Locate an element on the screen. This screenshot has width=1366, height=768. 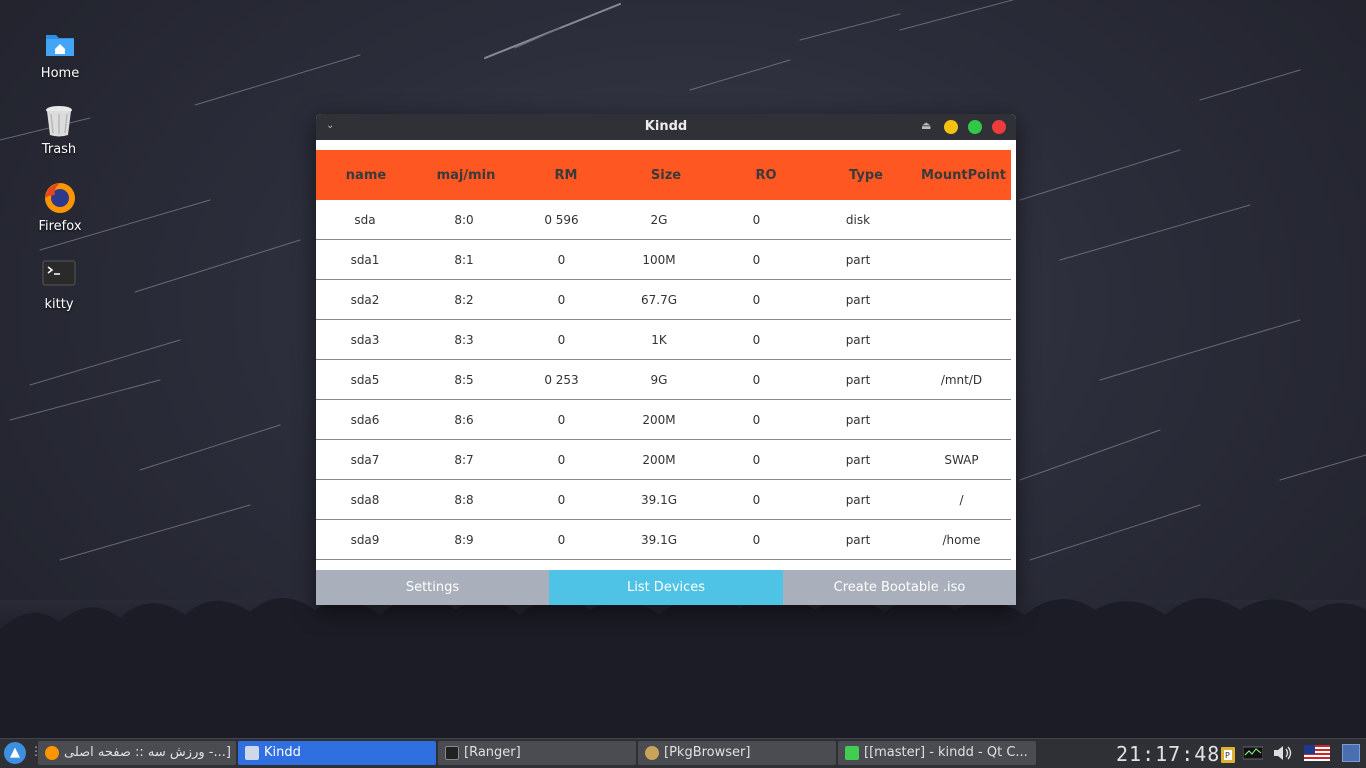
cell-type: disk is located at coordinates (858, 219).